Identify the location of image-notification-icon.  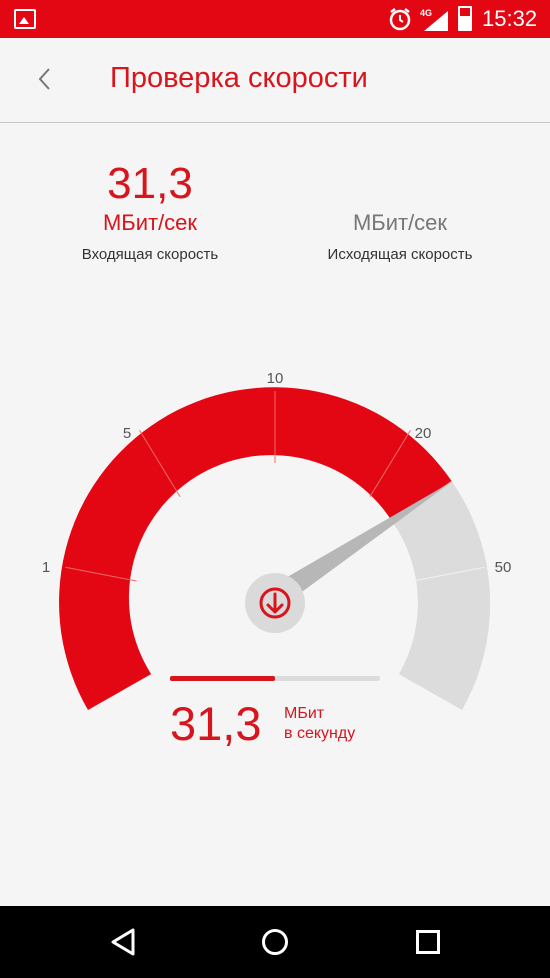
(25, 19).